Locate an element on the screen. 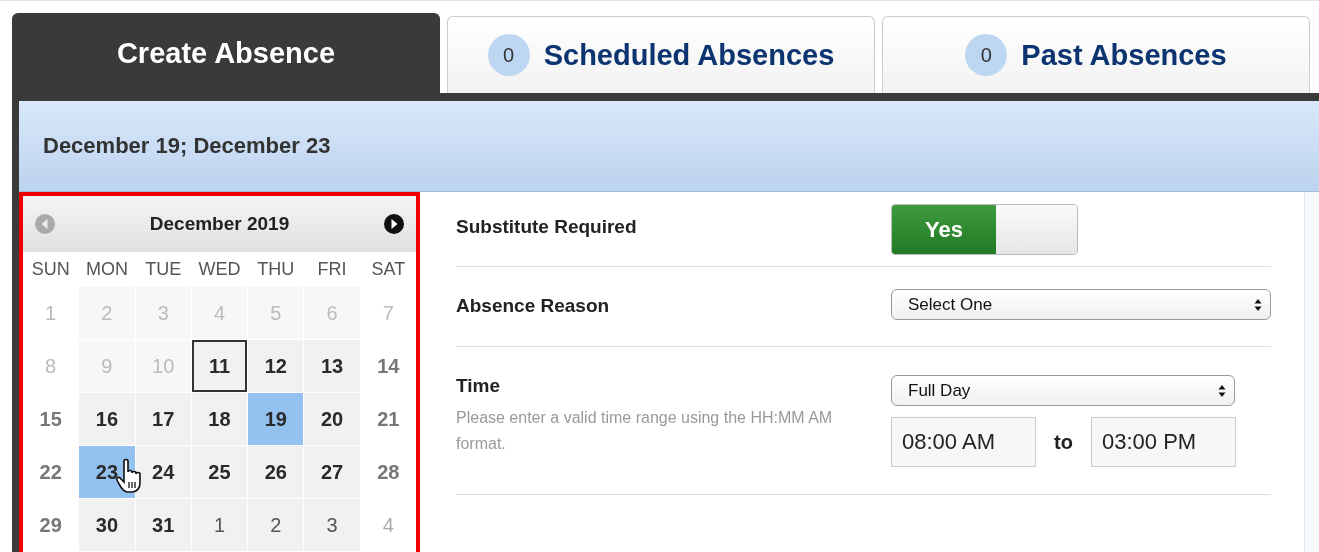 This screenshot has width=1319, height=552. calendar-day: 16 is located at coordinates (107, 419).